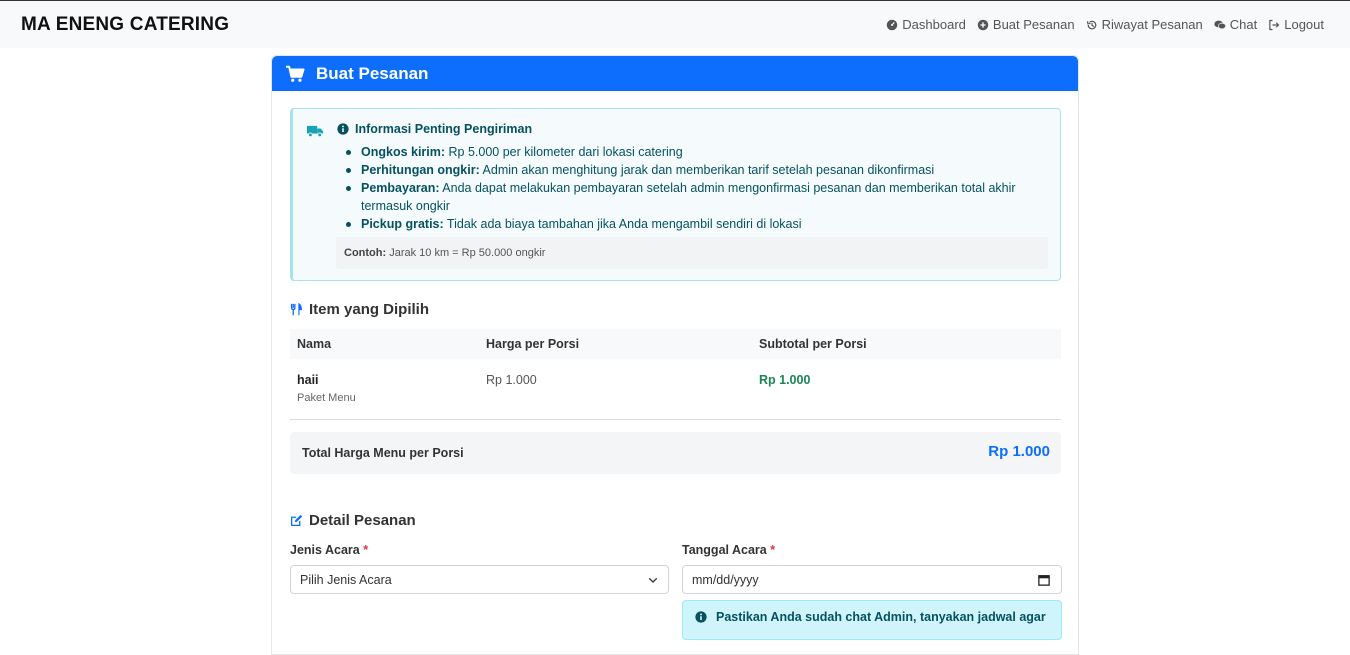  What do you see at coordinates (296, 309) in the screenshot?
I see `utensils-icon` at bounding box center [296, 309].